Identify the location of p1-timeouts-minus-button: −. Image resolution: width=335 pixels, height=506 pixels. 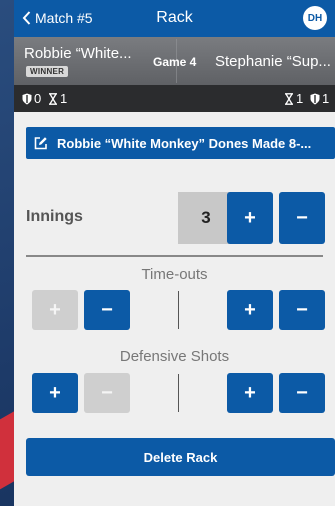
(107, 310).